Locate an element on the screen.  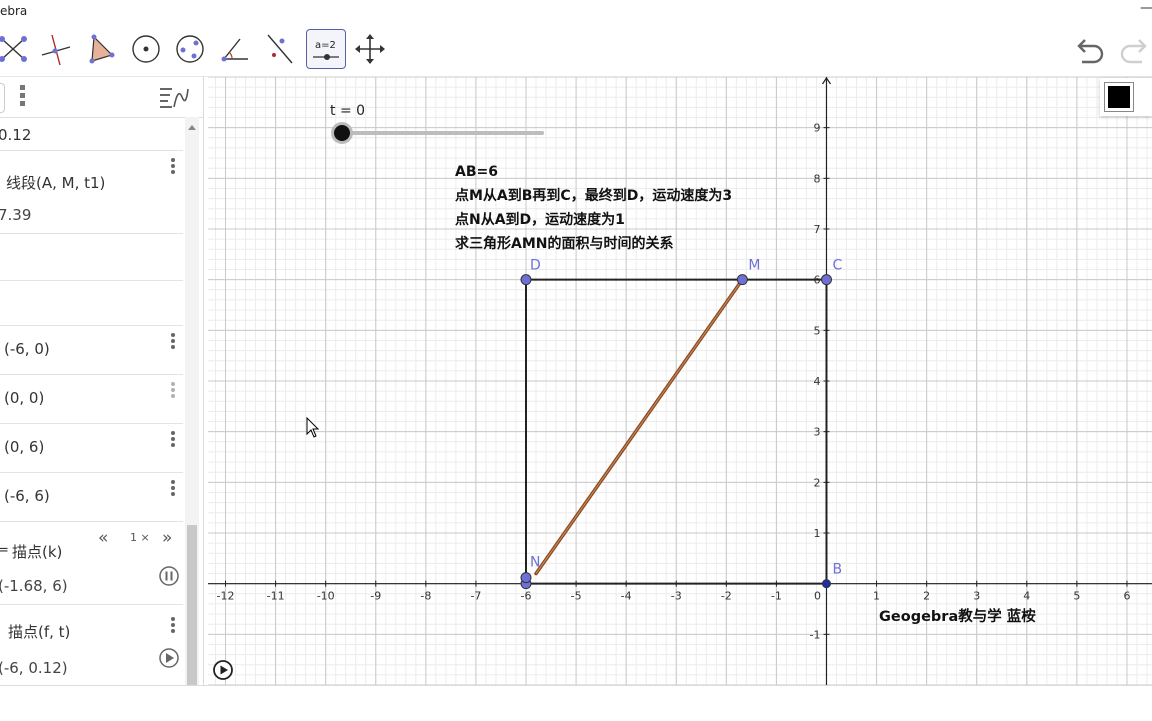
color-swatch is located at coordinates (1119, 97).